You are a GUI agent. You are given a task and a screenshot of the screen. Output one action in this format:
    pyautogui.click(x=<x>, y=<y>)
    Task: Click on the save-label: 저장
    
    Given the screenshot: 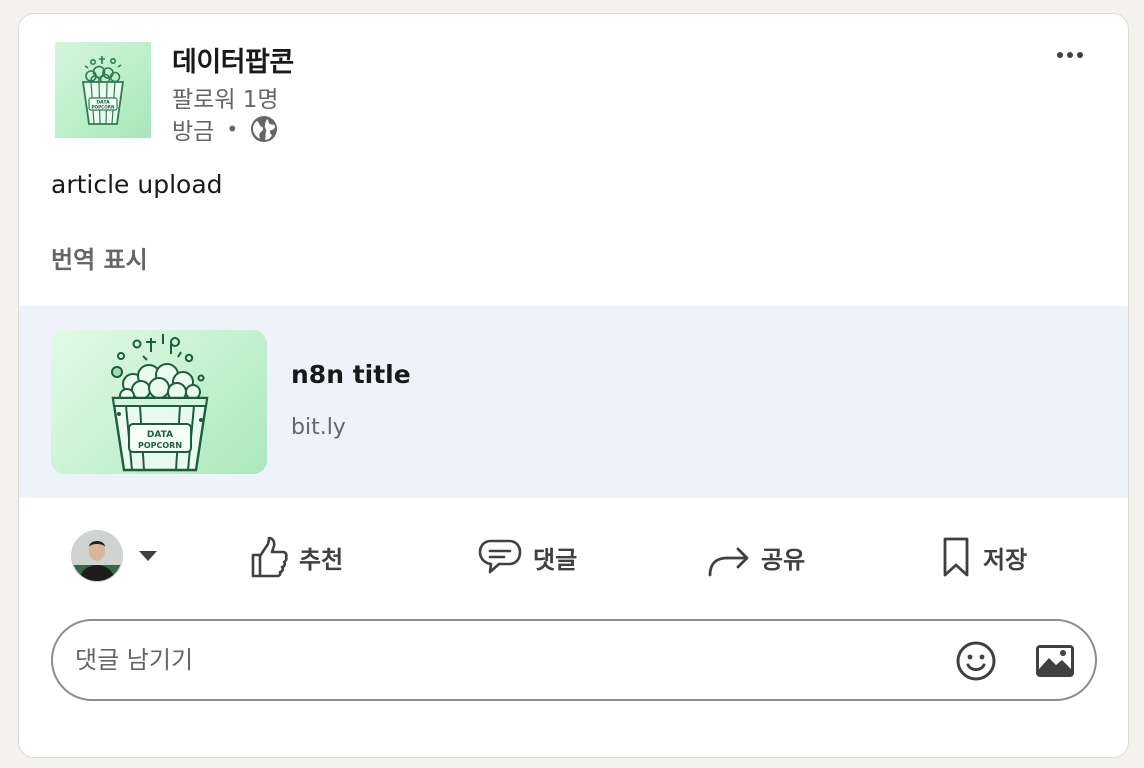 What is the action you would take?
    pyautogui.click(x=1005, y=559)
    